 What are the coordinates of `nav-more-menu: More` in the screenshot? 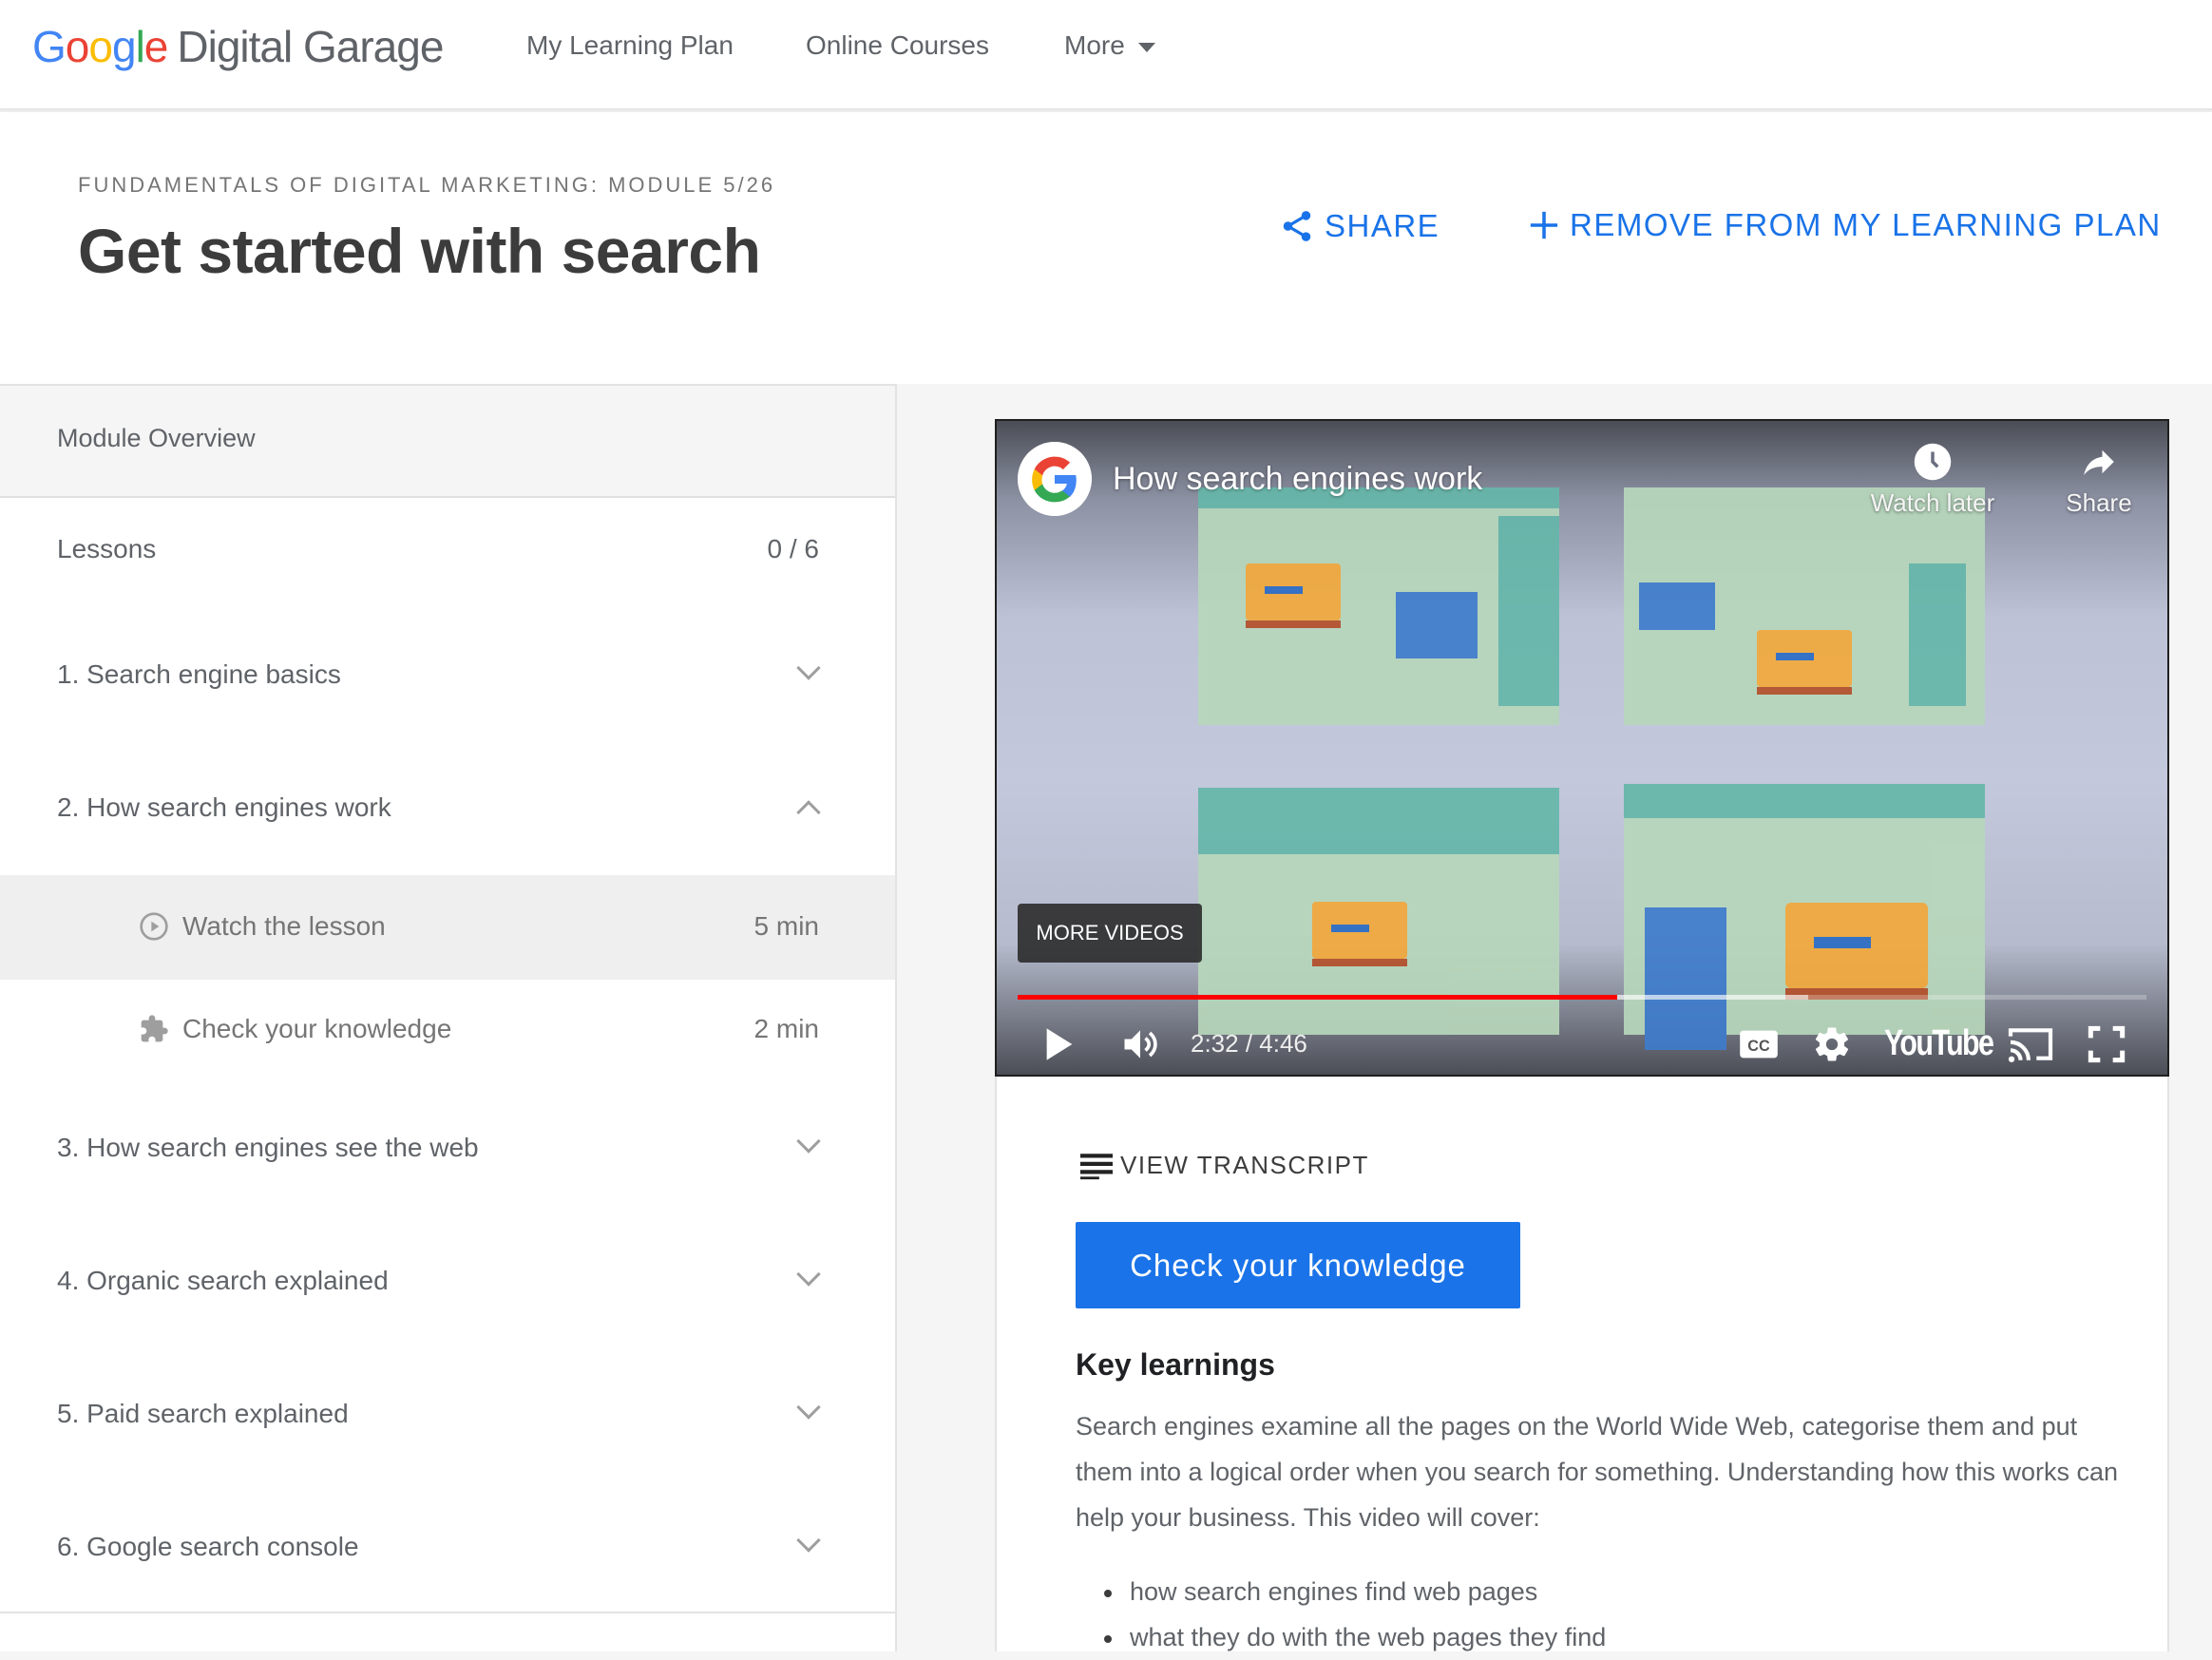 It's located at (1109, 45).